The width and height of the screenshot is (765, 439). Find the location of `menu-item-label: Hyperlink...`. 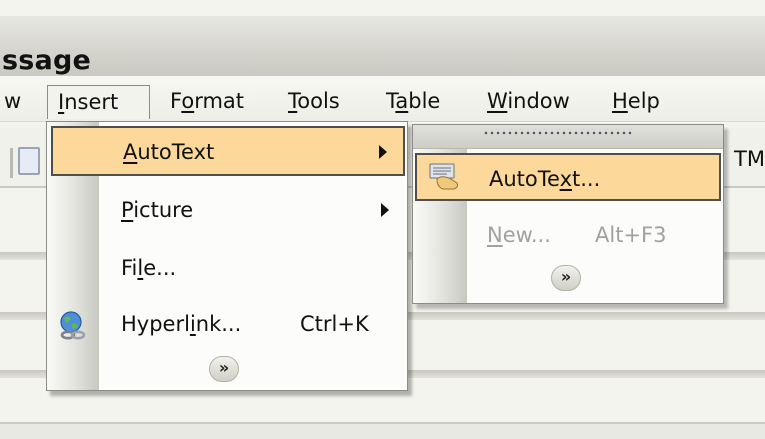

menu-item-label: Hyperlink... is located at coordinates (181, 324).